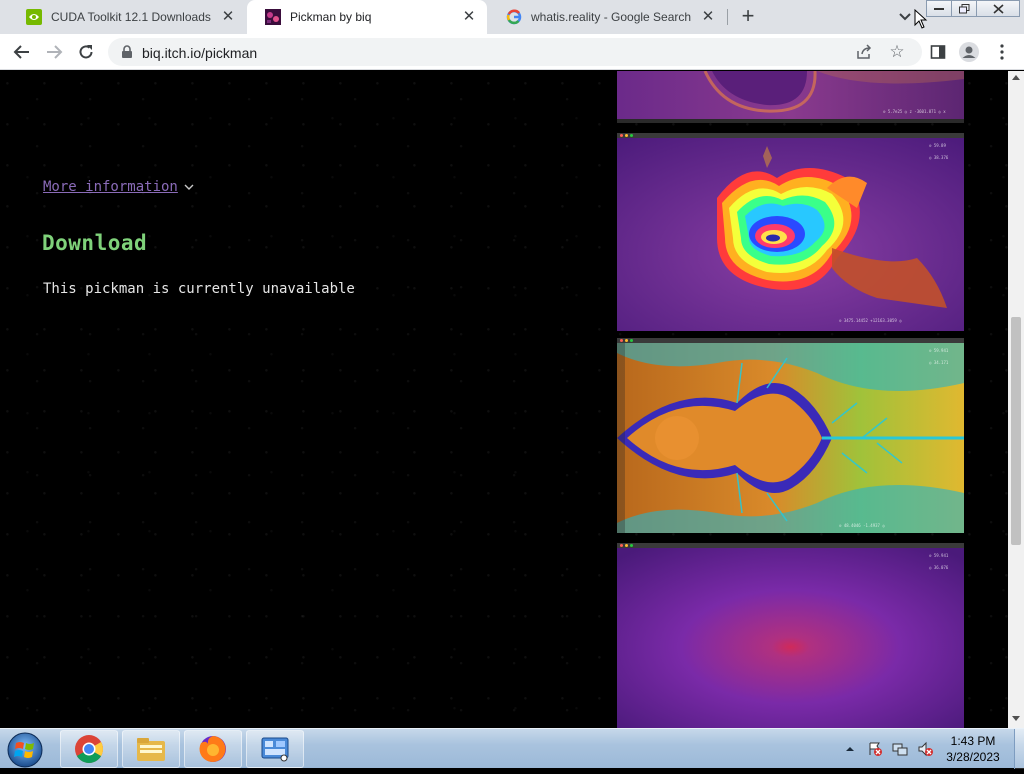 This screenshot has height=774, width=1024. Describe the element at coordinates (900, 749) in the screenshot. I see `network-icon` at that location.